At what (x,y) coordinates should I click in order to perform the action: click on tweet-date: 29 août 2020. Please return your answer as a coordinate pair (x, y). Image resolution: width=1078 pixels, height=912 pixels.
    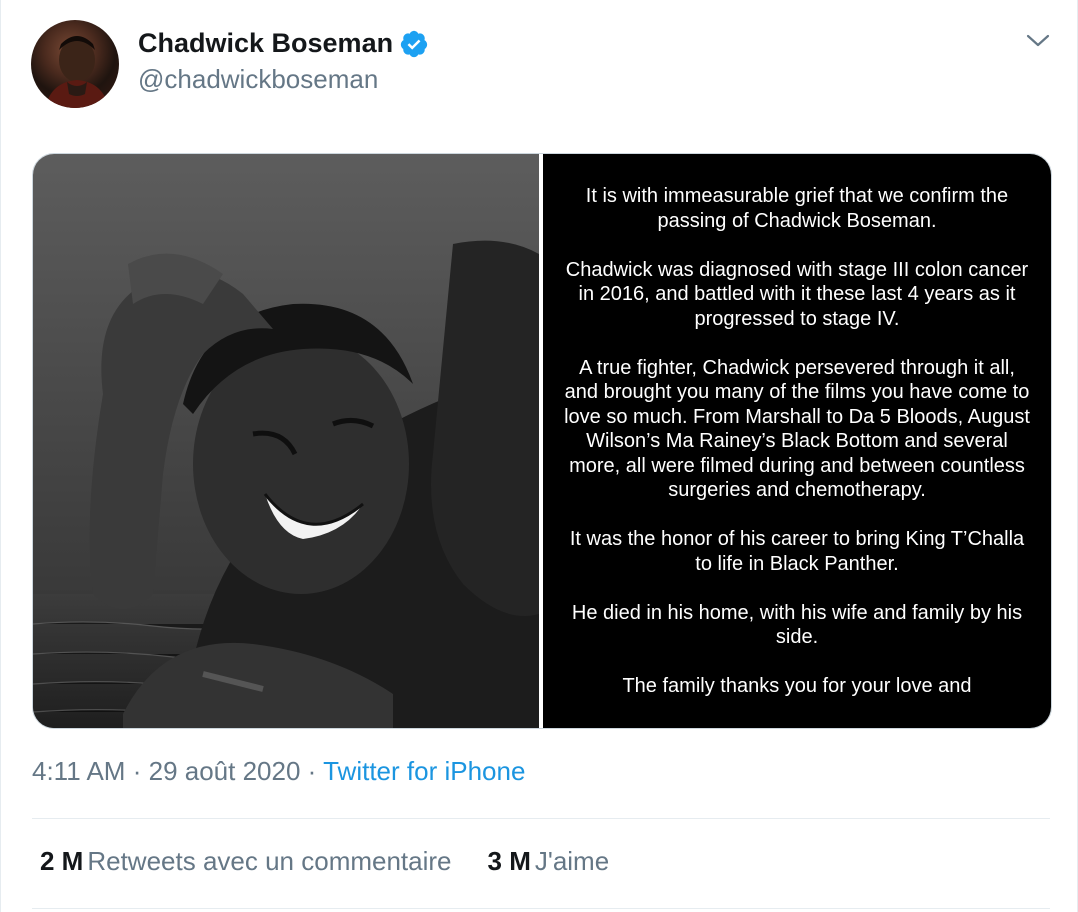
    Looking at the image, I should click on (225, 771).